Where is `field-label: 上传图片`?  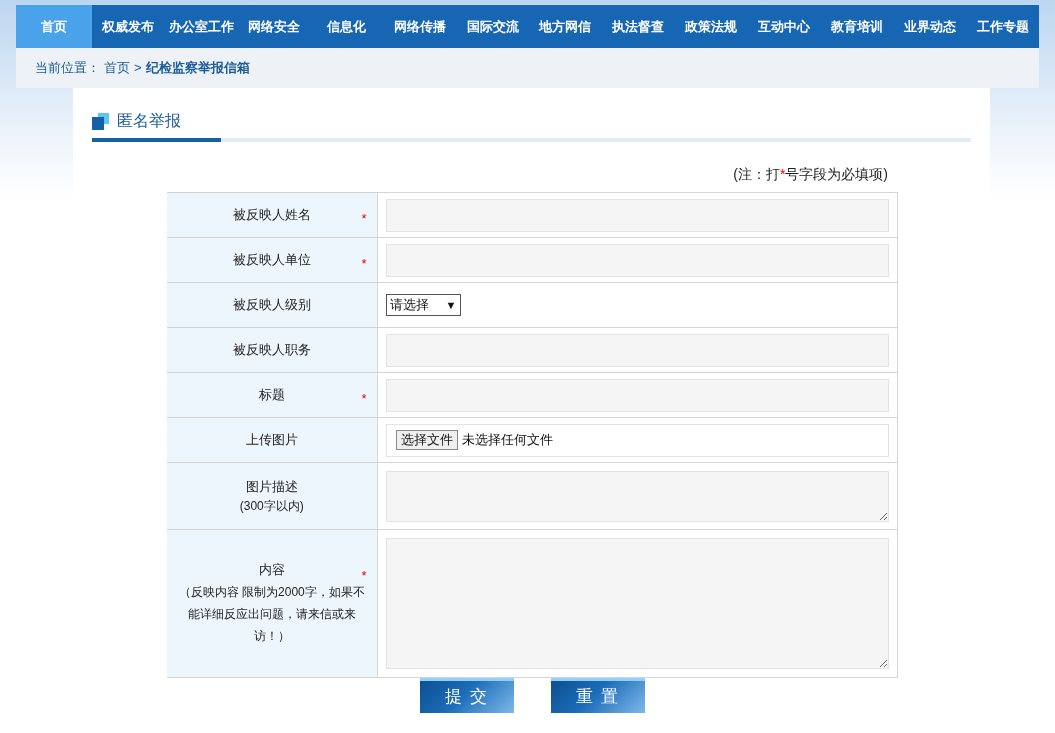
field-label: 上传图片 is located at coordinates (271, 440).